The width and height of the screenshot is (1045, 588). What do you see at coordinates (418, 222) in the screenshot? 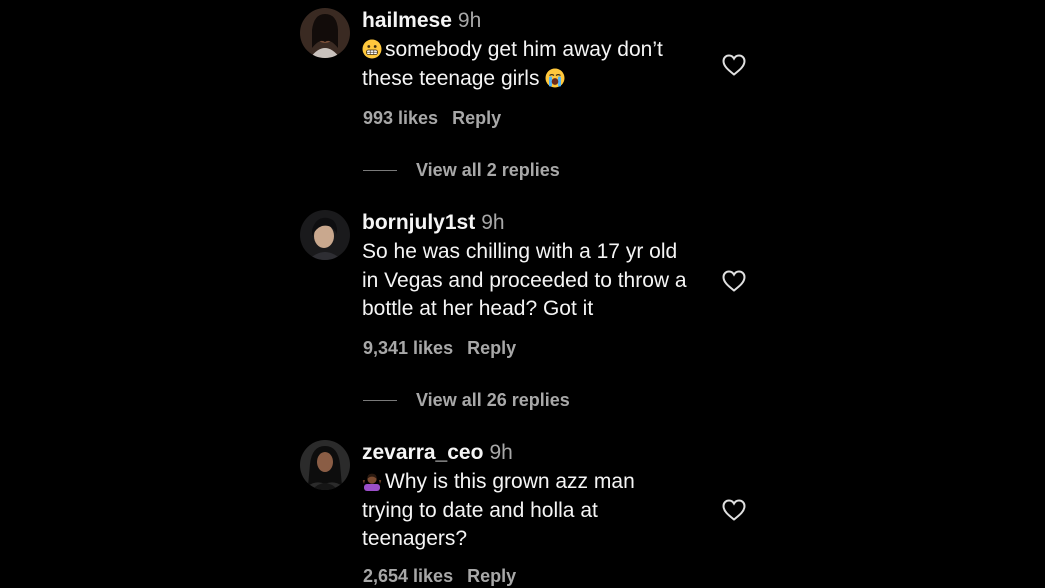
I see `username: bornjuly1st` at bounding box center [418, 222].